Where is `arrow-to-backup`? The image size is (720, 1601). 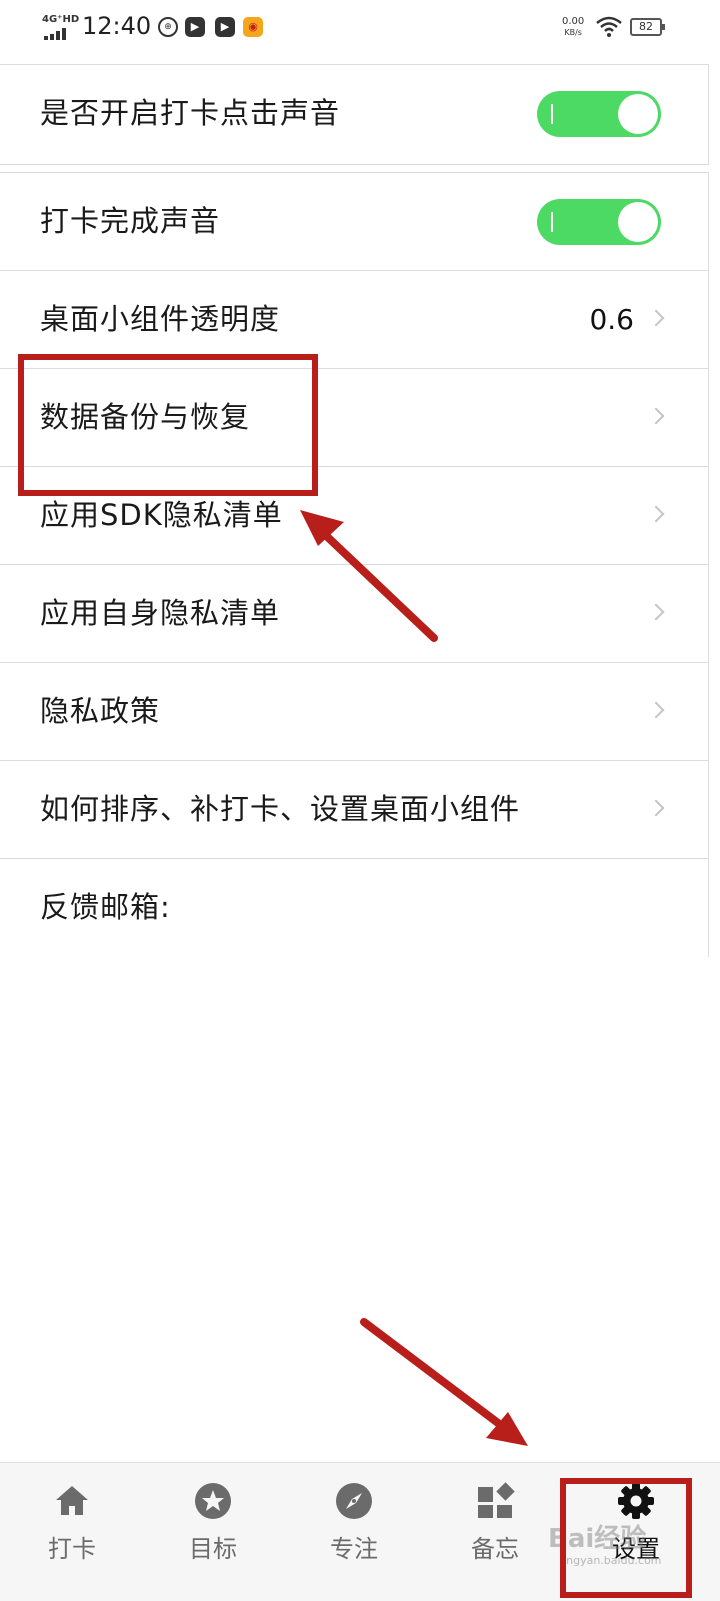
arrow-to-backup is located at coordinates (376, 583).